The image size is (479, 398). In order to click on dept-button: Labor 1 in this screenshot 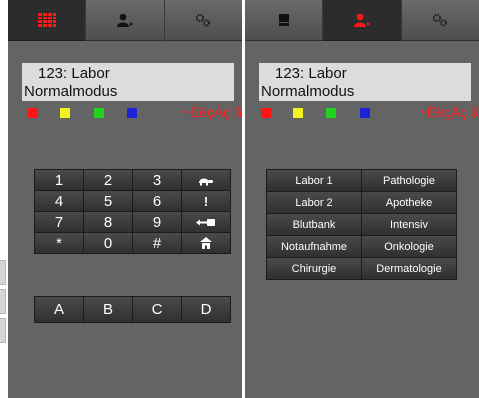, I will do `click(314, 180)`.